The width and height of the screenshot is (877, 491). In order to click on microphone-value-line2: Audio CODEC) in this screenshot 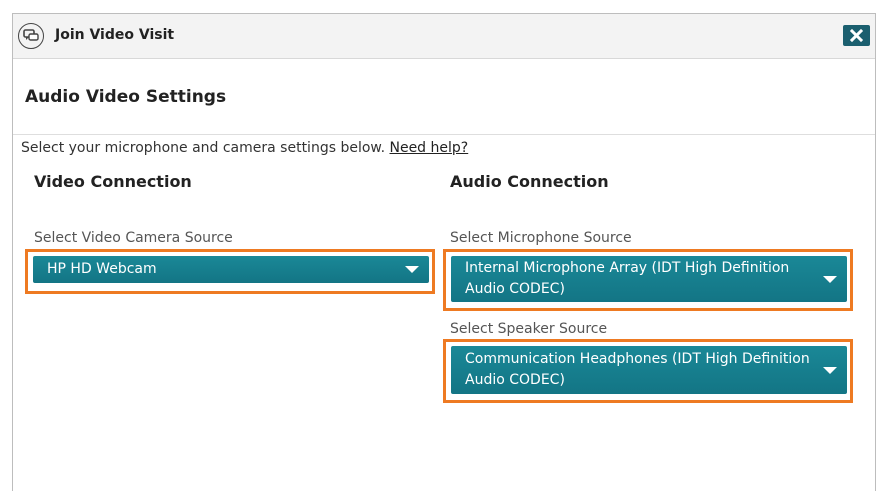, I will do `click(515, 289)`.